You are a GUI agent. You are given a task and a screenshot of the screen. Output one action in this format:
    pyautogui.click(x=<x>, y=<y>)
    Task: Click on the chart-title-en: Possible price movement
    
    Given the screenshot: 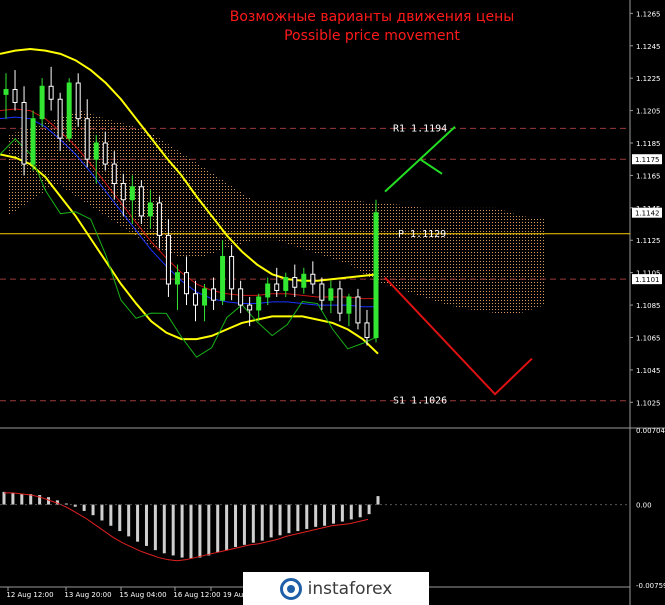 What is the action you would take?
    pyautogui.click(x=372, y=36)
    